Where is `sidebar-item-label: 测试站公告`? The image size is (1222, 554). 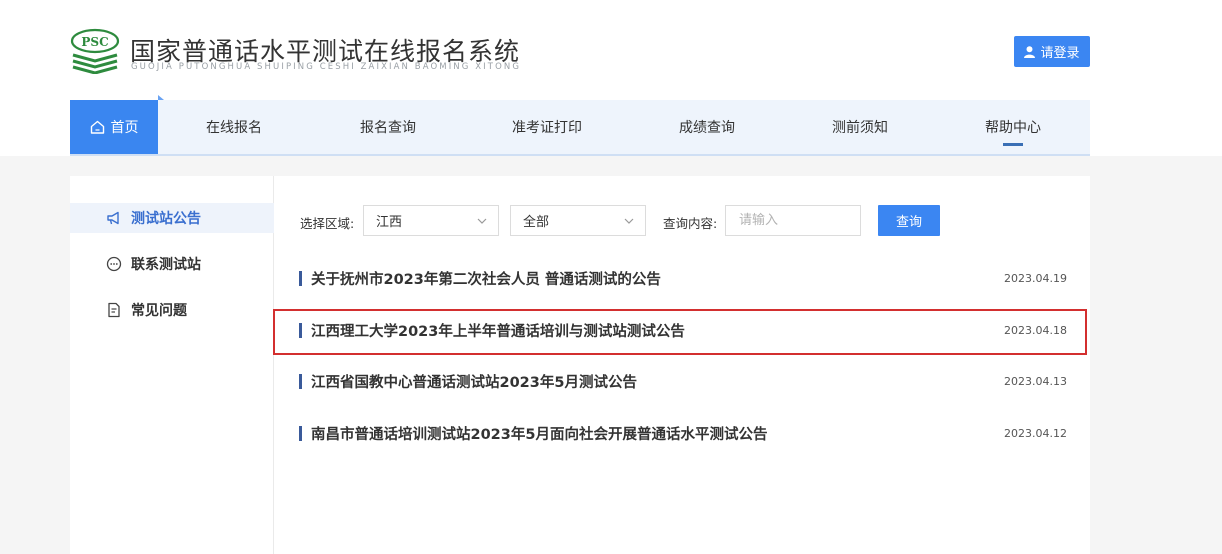 sidebar-item-label: 测试站公告 is located at coordinates (166, 219).